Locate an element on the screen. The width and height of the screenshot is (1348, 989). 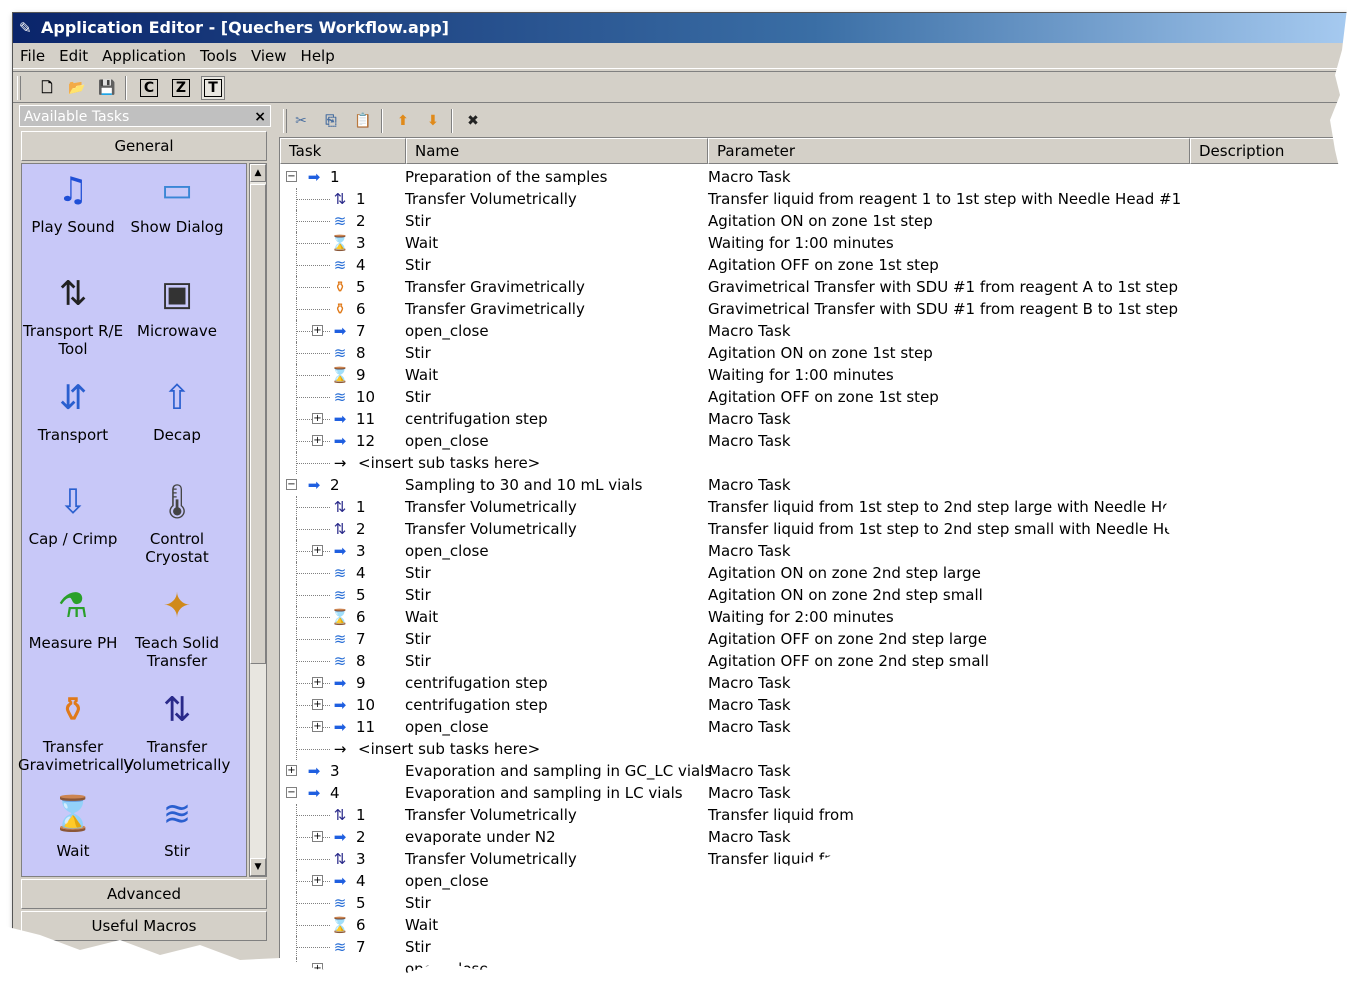
save-button: 💾 is located at coordinates (107, 88).